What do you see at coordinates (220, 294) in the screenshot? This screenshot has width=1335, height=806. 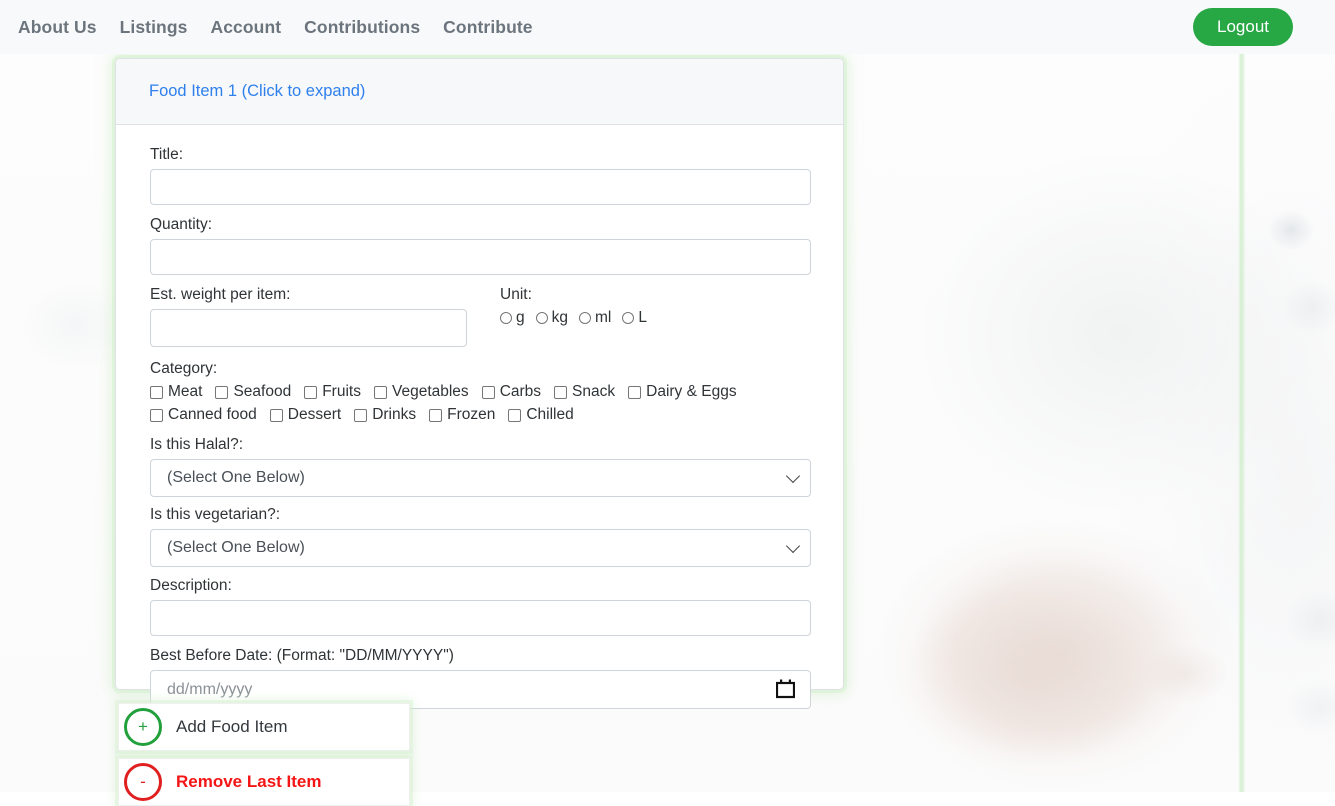 I see `weight-label: Est. weight per item:` at bounding box center [220, 294].